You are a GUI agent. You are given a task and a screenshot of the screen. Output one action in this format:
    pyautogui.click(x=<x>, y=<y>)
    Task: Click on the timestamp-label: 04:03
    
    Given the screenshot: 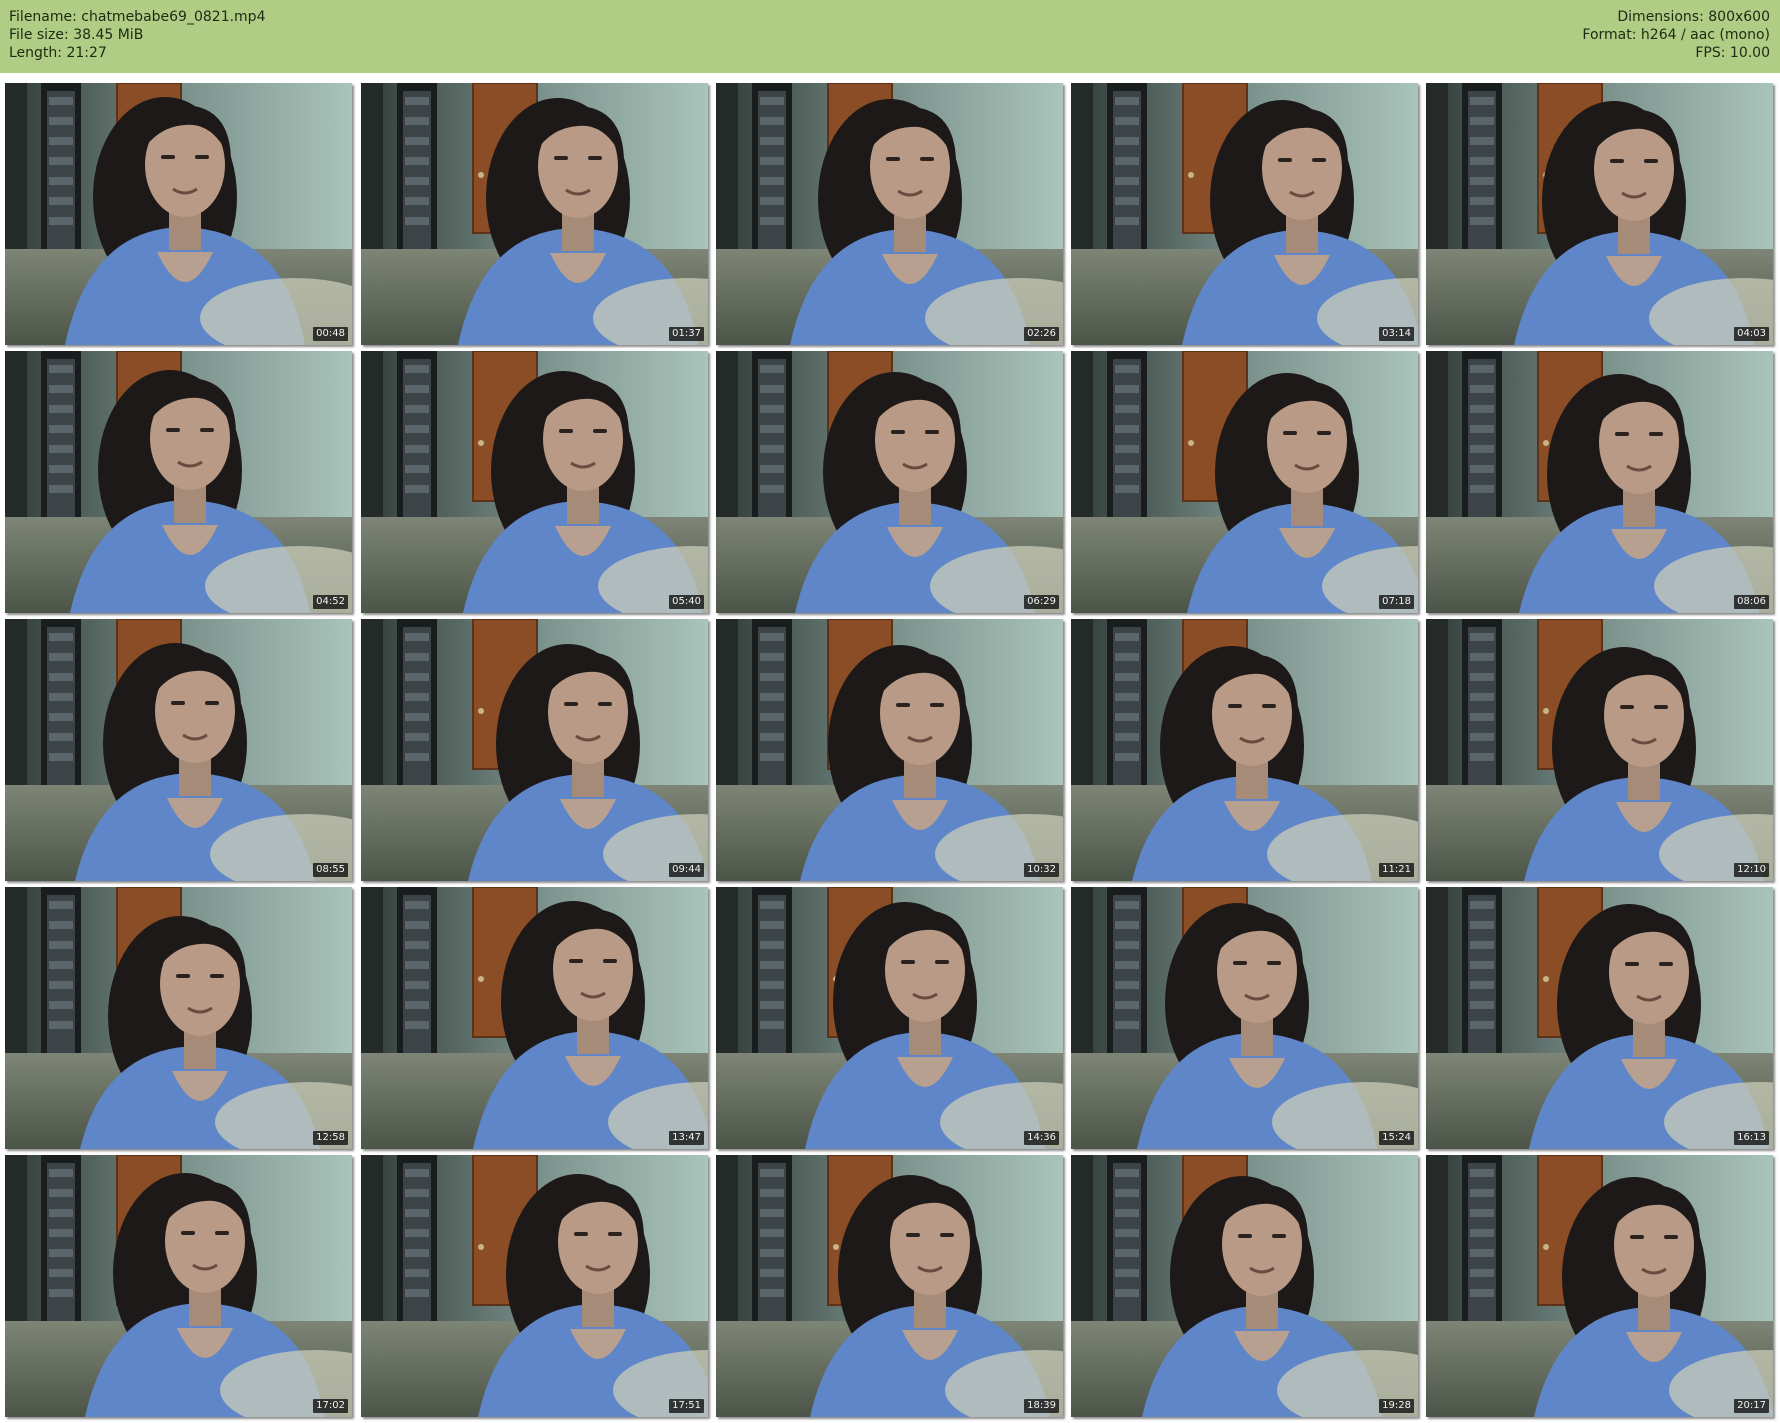 What is the action you would take?
    pyautogui.click(x=1751, y=334)
    